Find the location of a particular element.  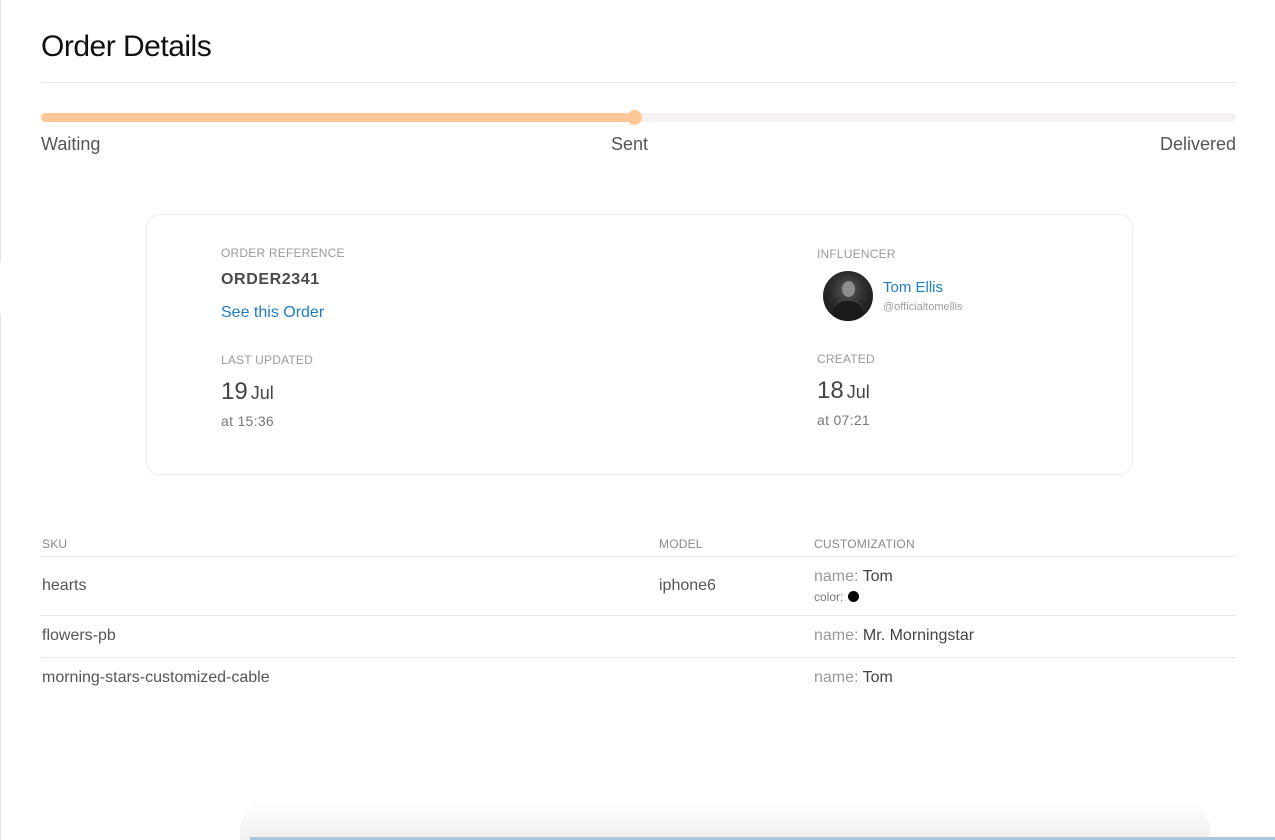

bottom-overlay-shadow is located at coordinates (725, 820).